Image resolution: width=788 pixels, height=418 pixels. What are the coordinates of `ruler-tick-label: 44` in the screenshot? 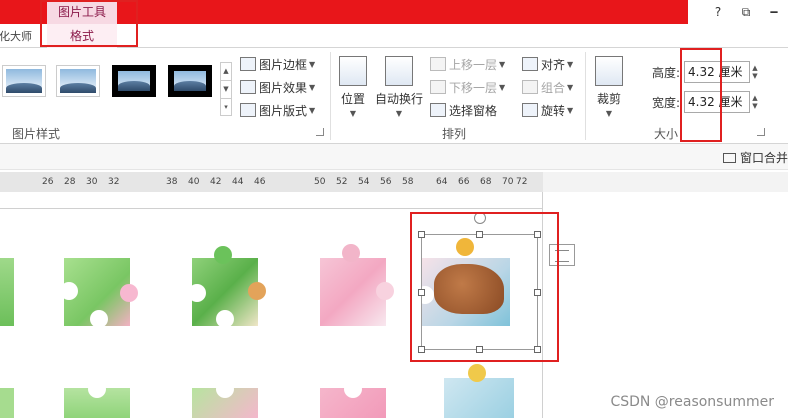 It's located at (238, 182).